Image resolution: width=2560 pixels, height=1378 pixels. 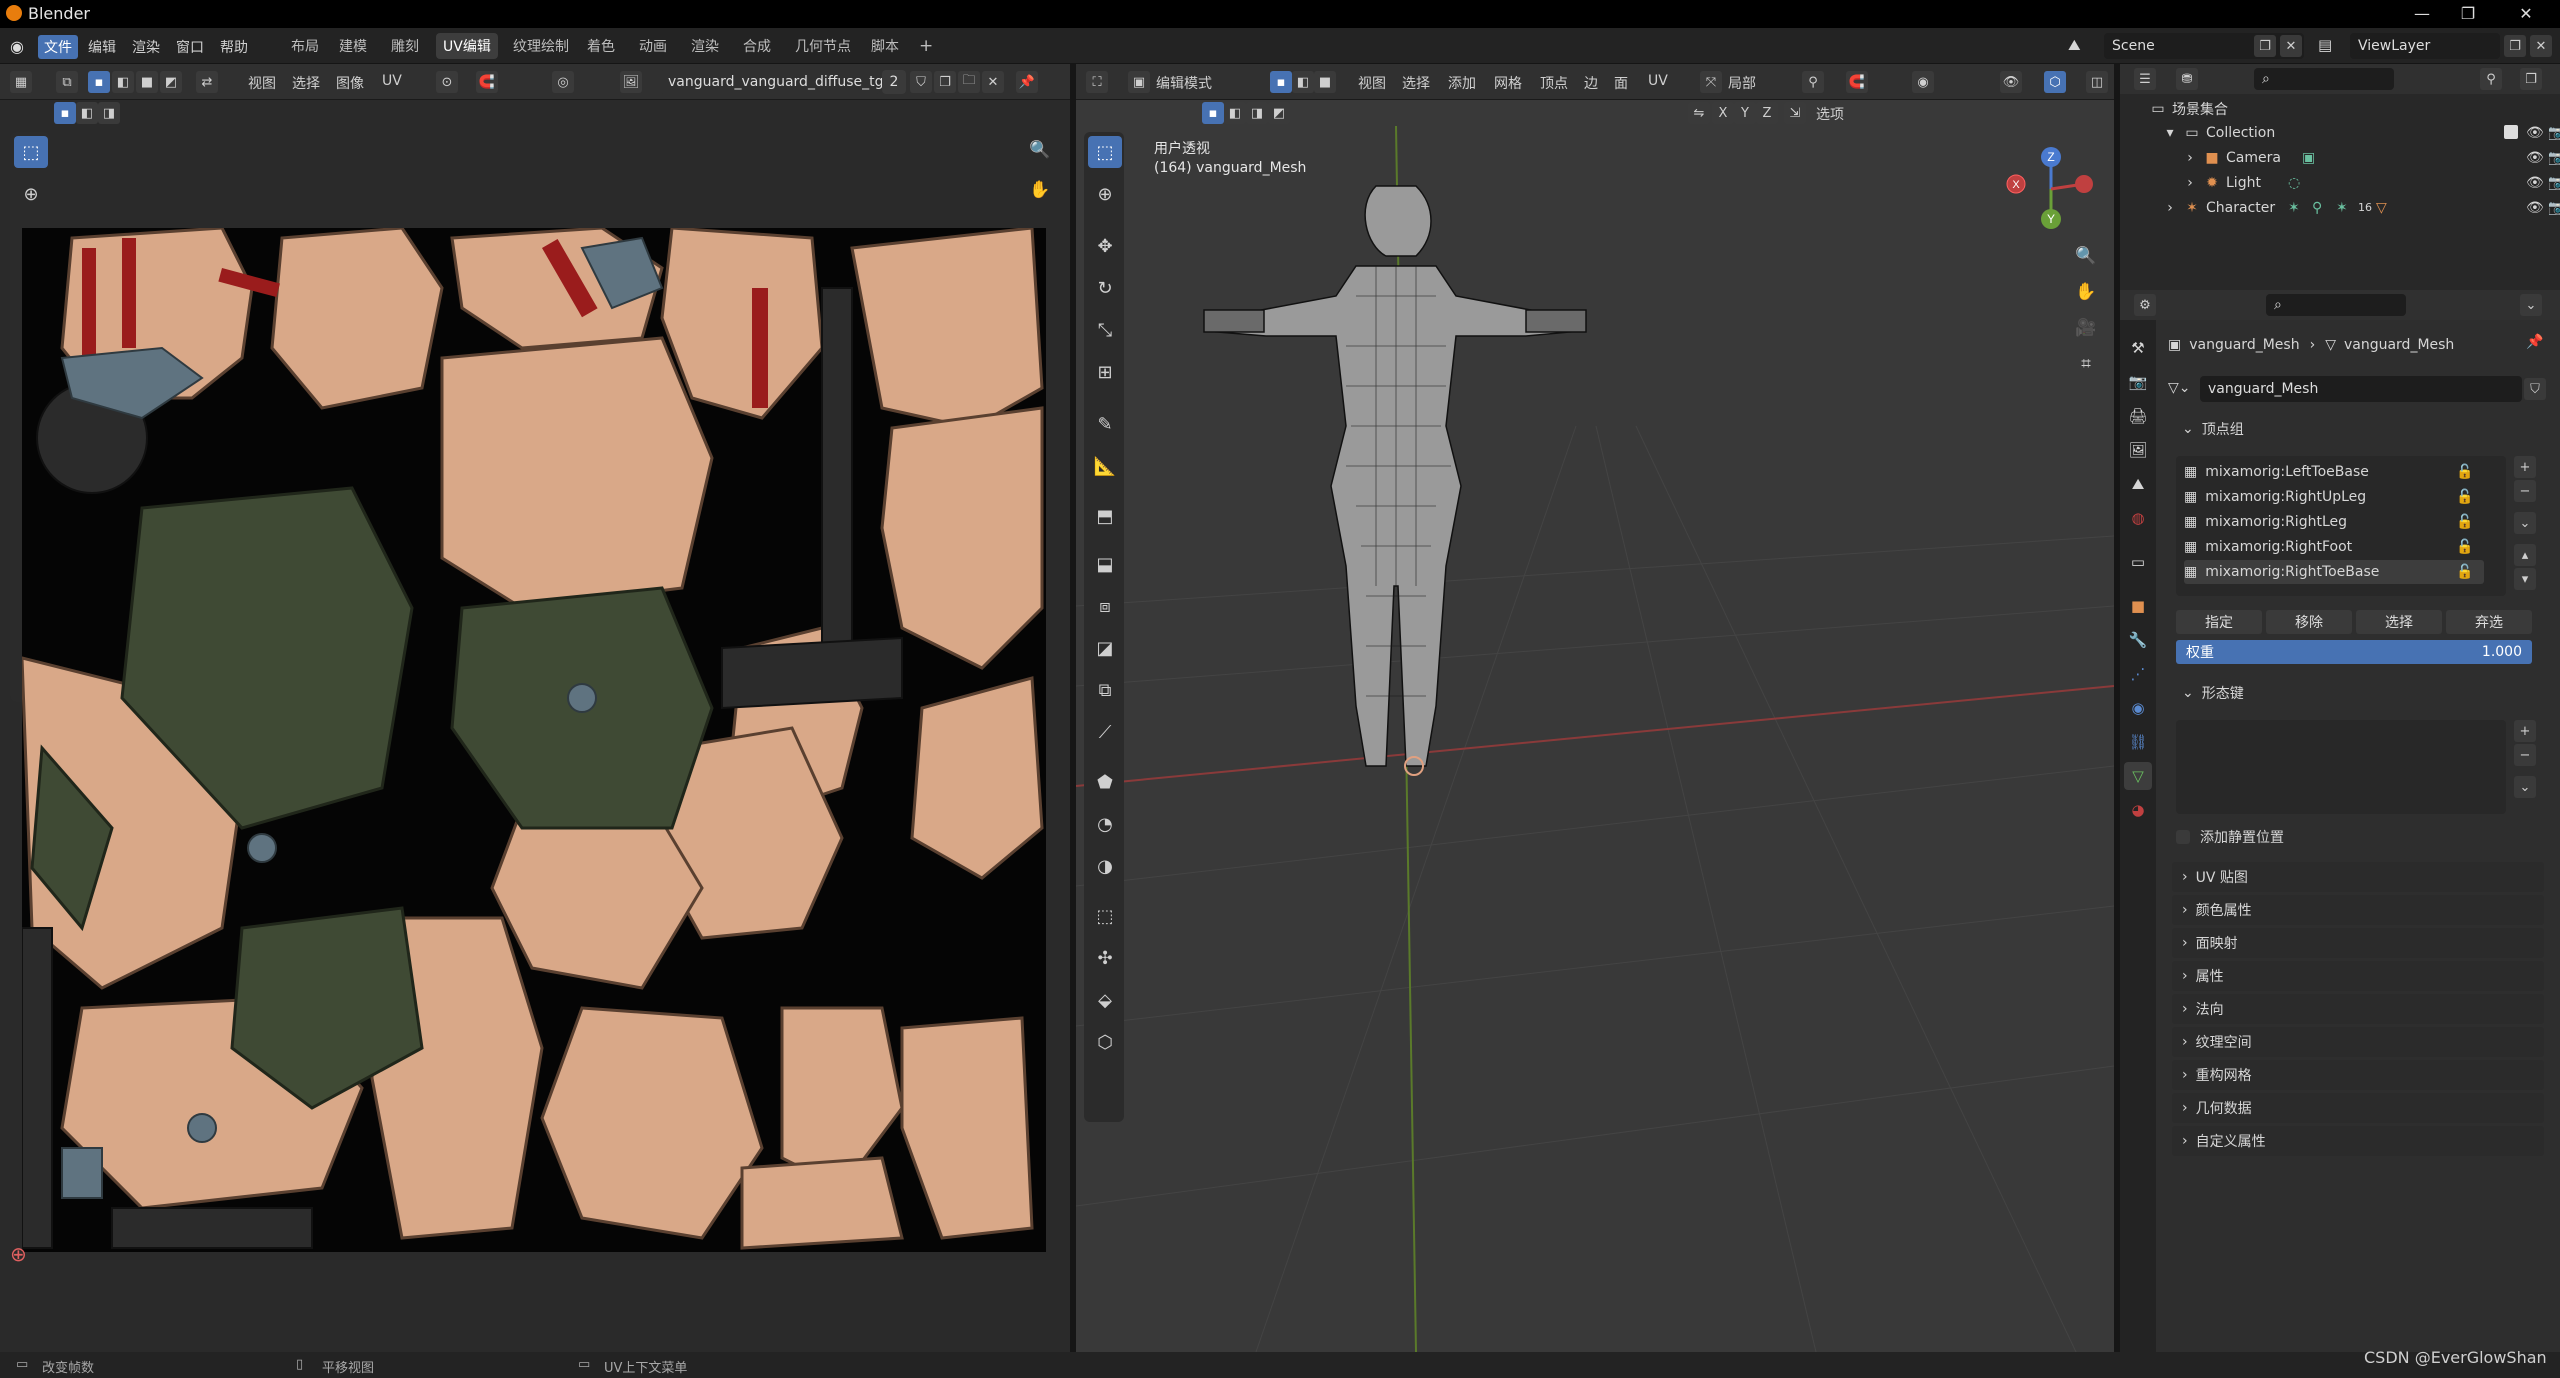 What do you see at coordinates (1742, 83) in the screenshot?
I see `transform-orientation: 局部` at bounding box center [1742, 83].